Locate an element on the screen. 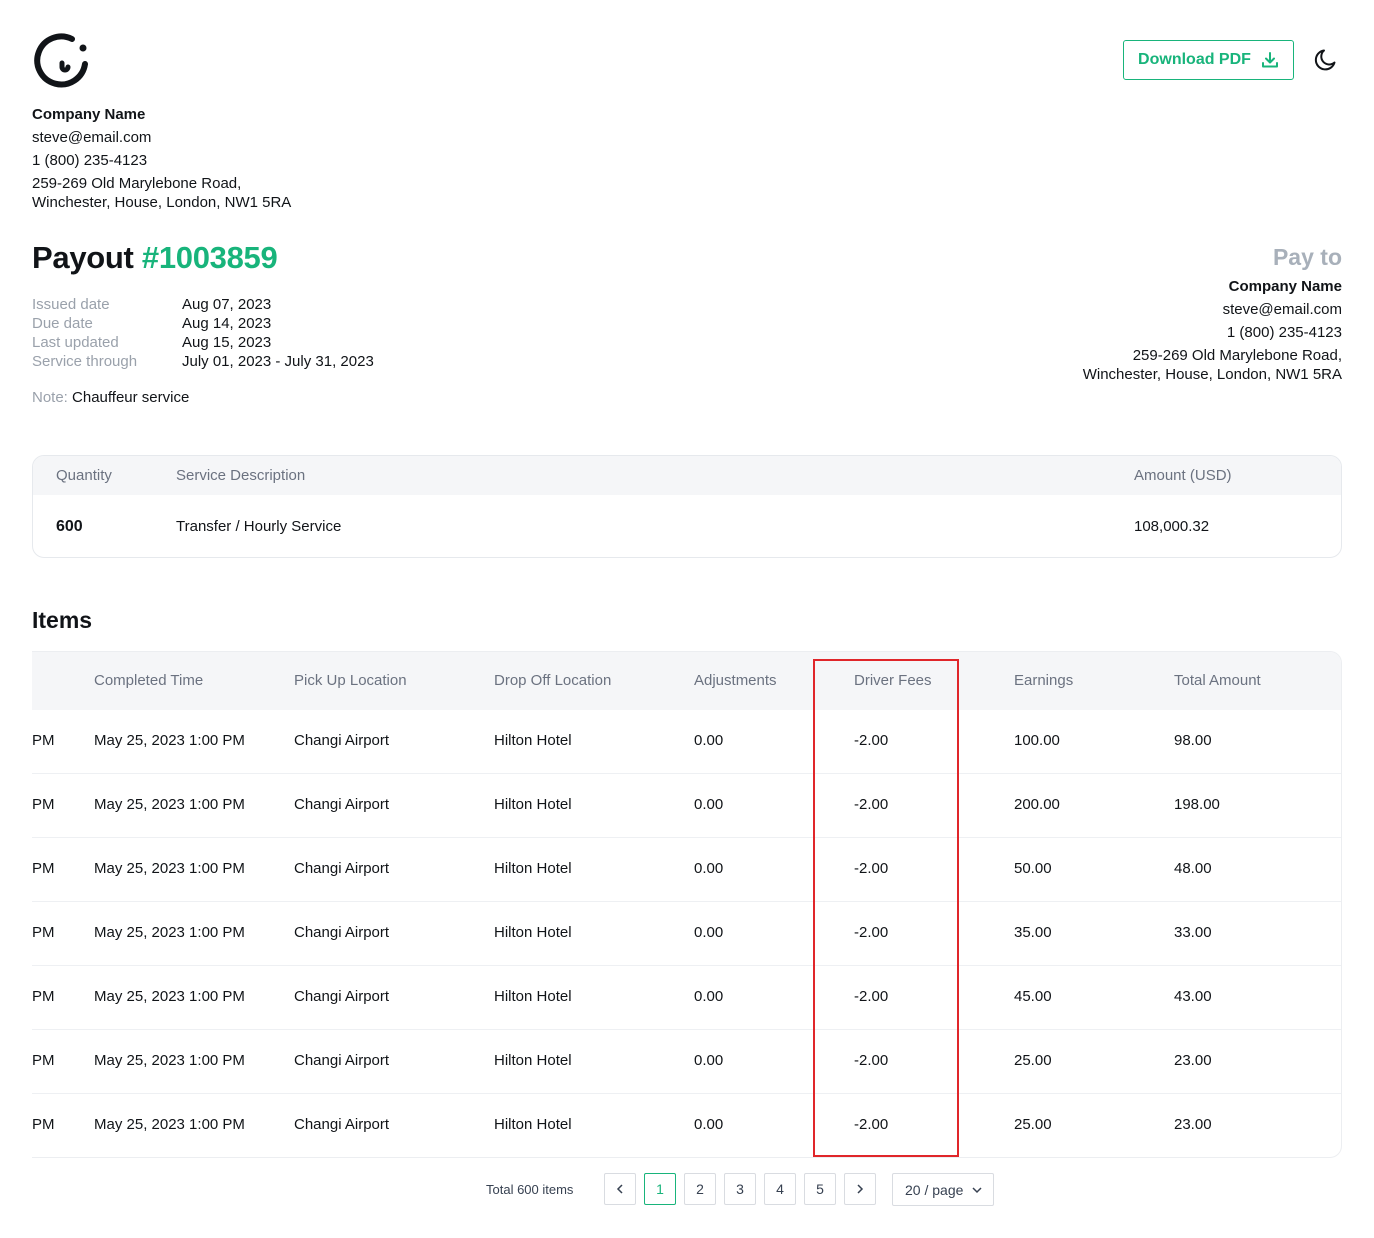  column-header-total-amount: Total Amount is located at coordinates (1217, 680).